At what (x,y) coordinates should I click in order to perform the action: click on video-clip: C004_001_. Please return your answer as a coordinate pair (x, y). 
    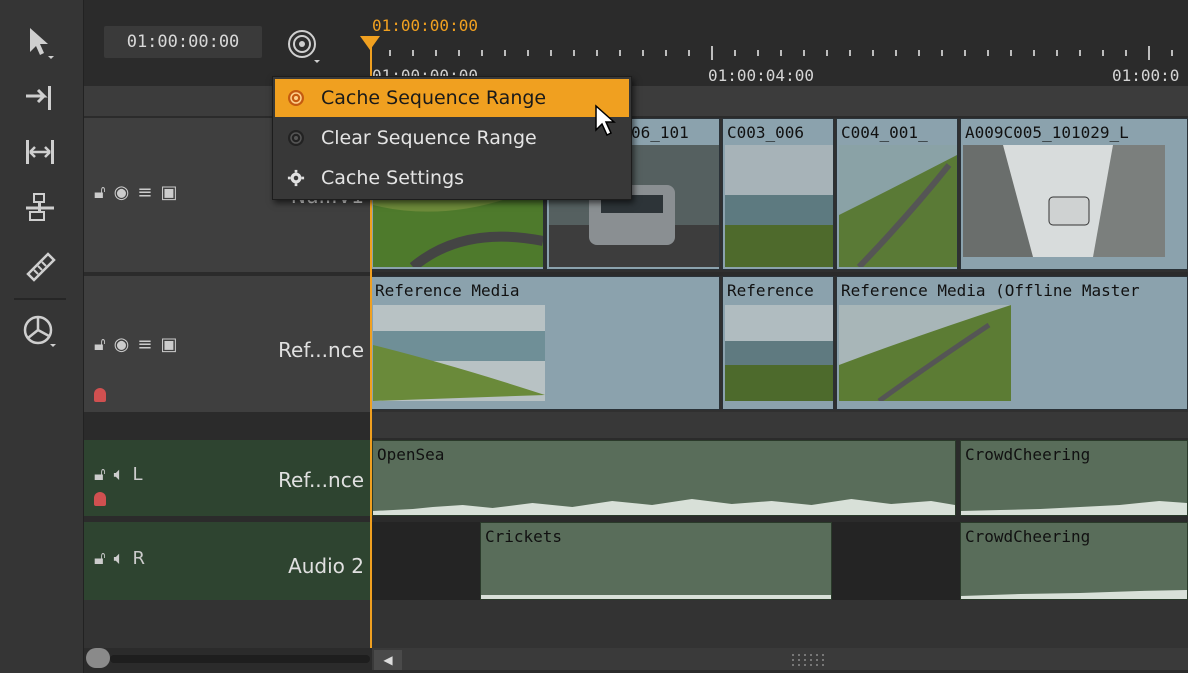
    Looking at the image, I should click on (897, 194).